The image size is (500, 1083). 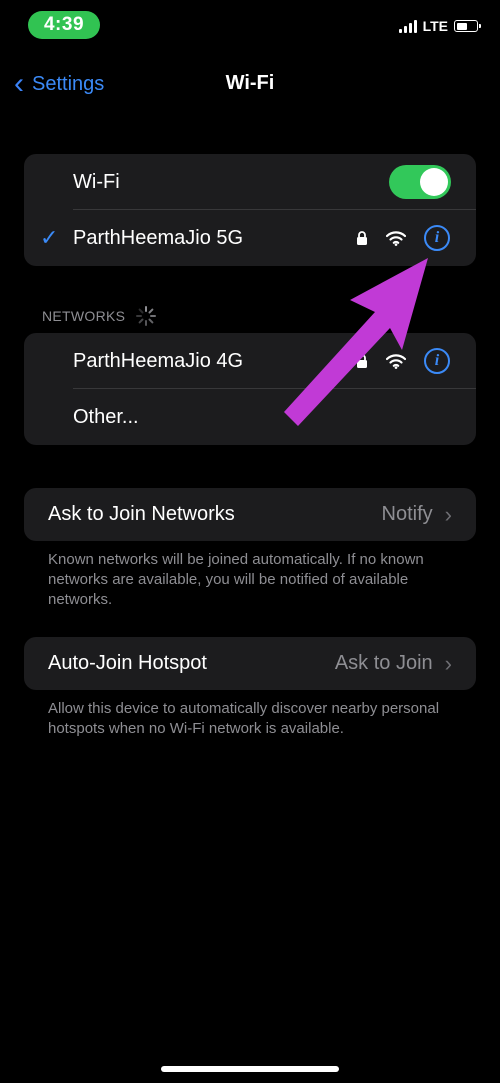 I want to click on network-icons: i, so click(x=403, y=238).